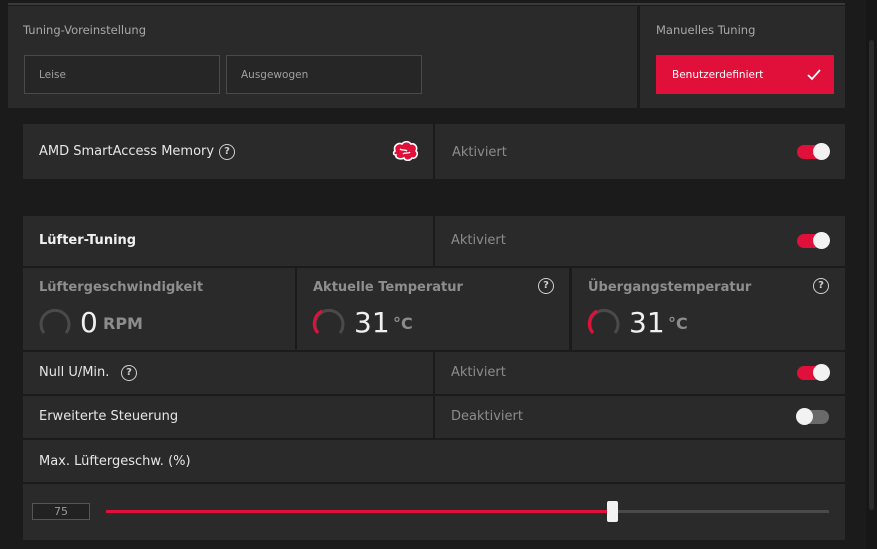 The height and width of the screenshot is (549, 877). What do you see at coordinates (603, 321) in the screenshot?
I see `junction-temp-gauge-icon` at bounding box center [603, 321].